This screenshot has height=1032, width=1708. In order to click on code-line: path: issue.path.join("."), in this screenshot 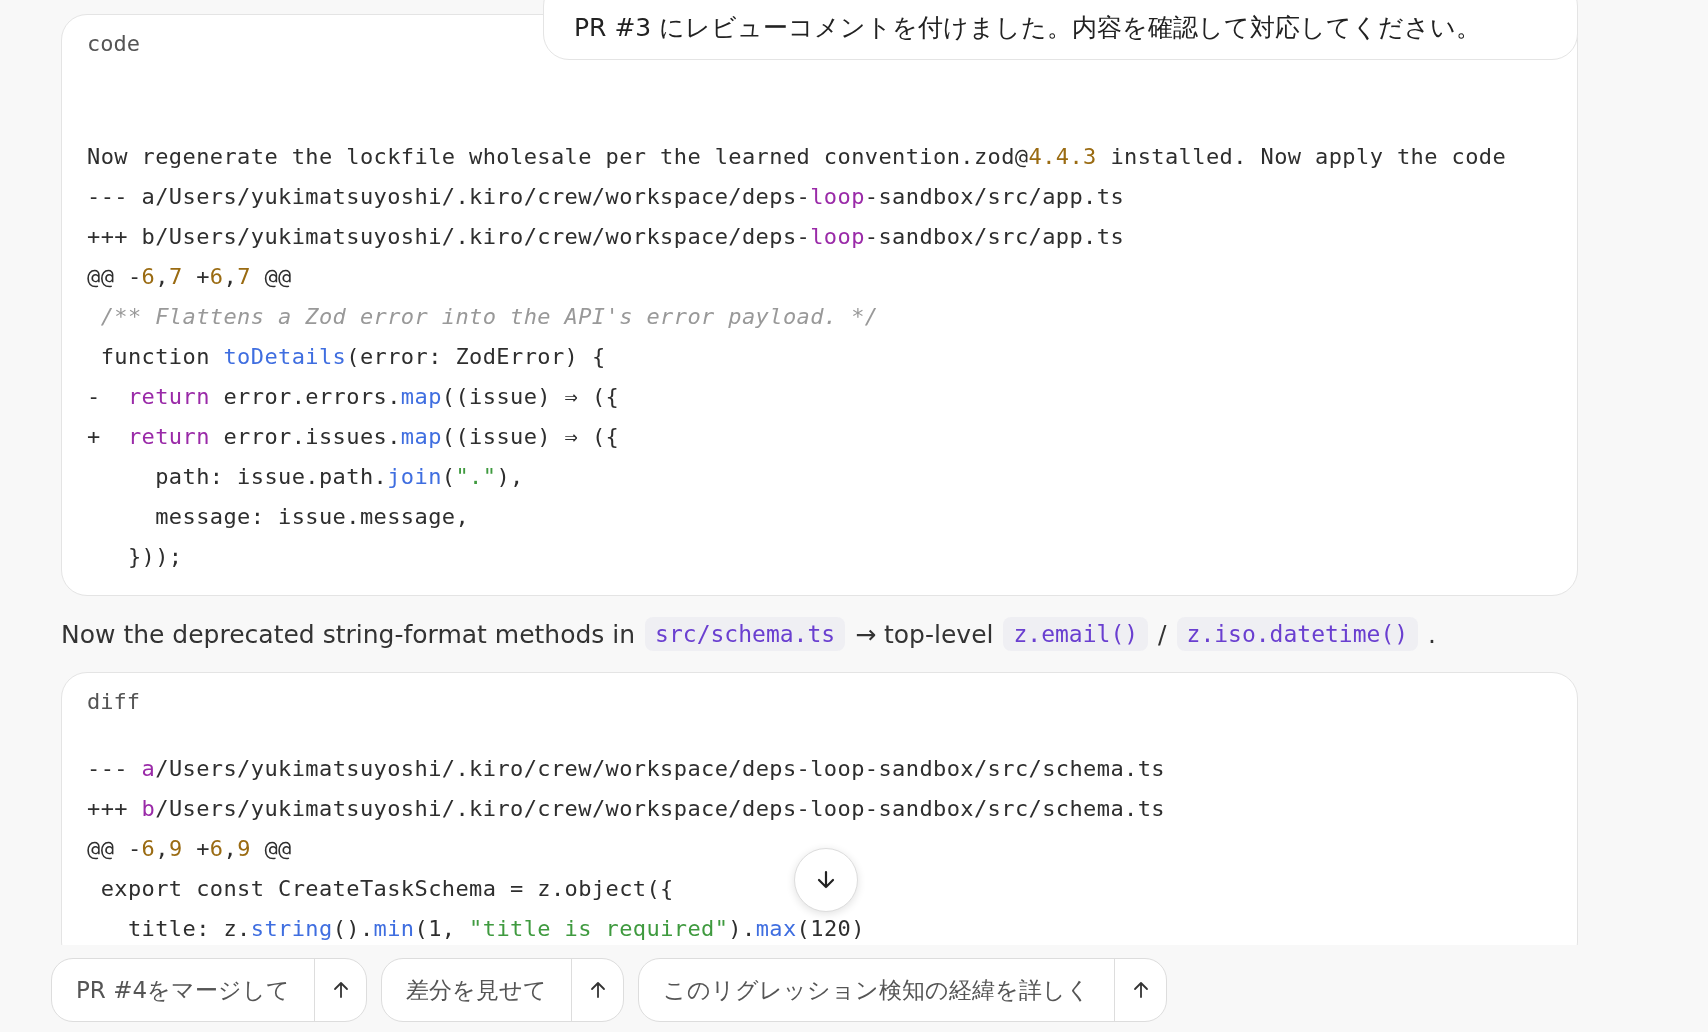, I will do `click(339, 477)`.